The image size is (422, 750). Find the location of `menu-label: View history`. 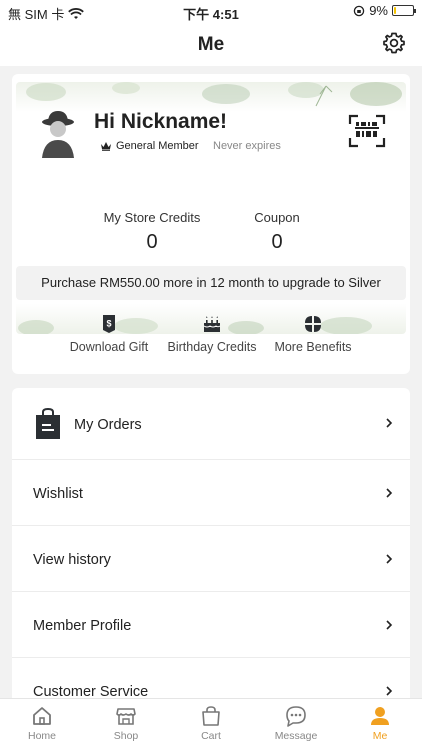

menu-label: View history is located at coordinates (72, 560).